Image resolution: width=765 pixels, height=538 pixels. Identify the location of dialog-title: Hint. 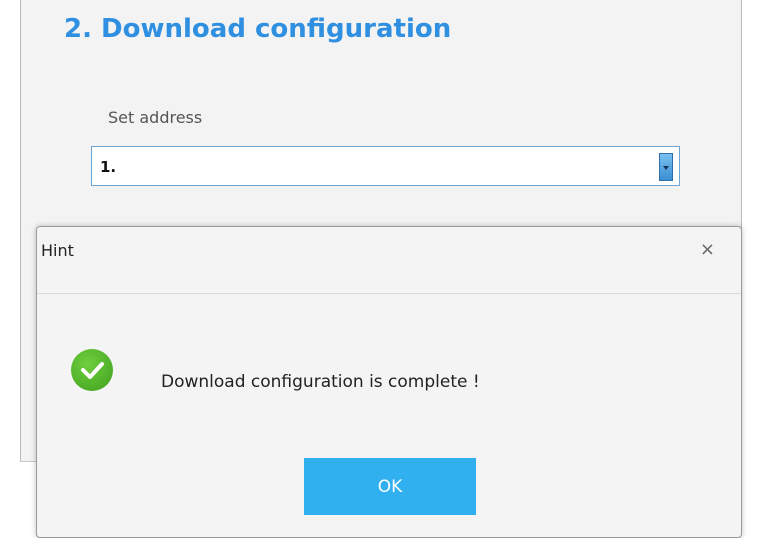
(57, 250).